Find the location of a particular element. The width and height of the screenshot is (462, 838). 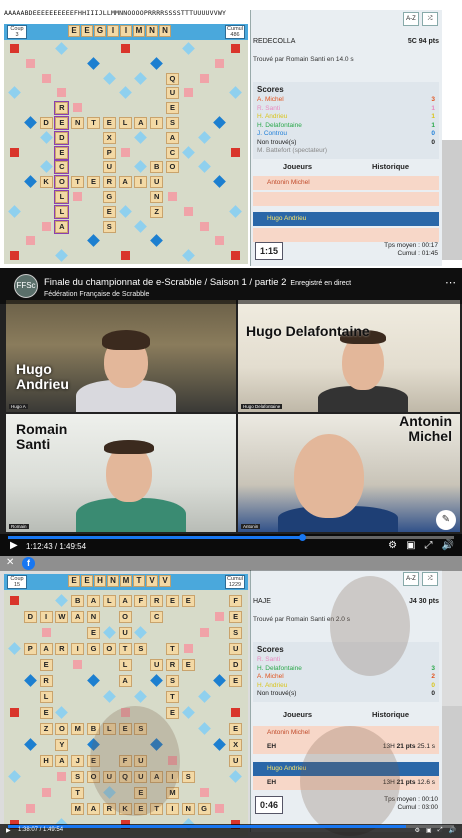

progress-knob is located at coordinates (303, 537).